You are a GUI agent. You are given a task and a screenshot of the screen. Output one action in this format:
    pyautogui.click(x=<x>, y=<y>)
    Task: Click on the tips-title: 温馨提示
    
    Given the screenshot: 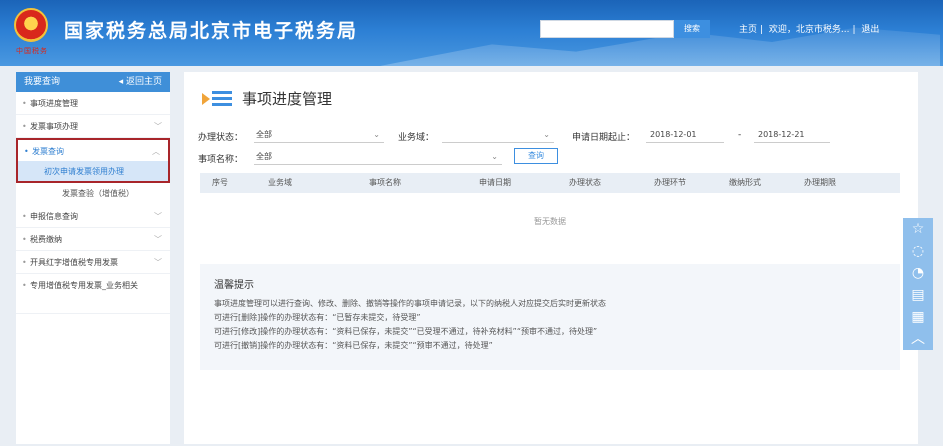 What is the action you would take?
    pyautogui.click(x=234, y=285)
    